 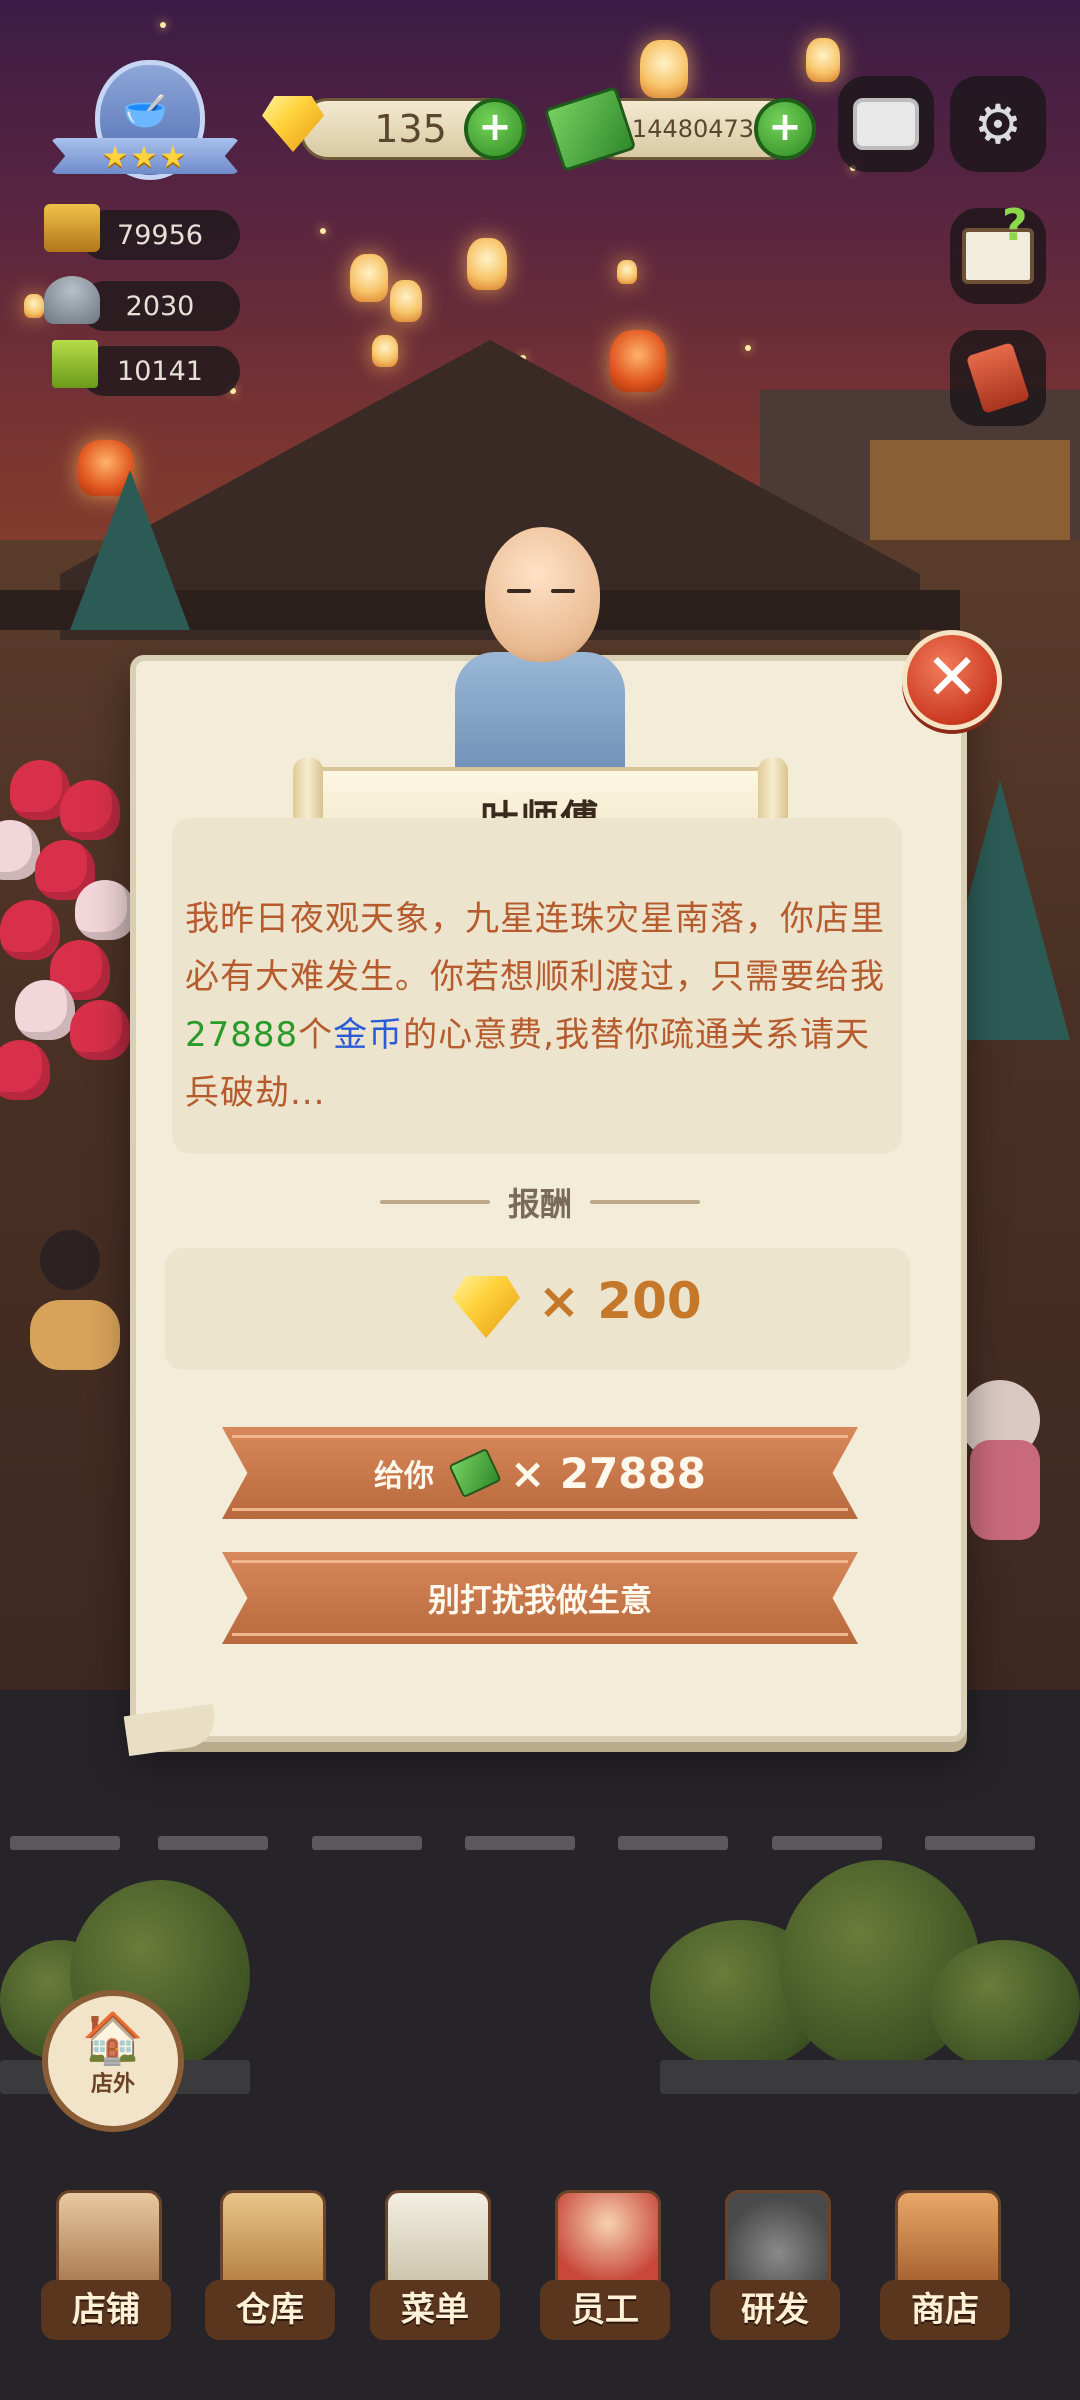 I want to click on pay-label: 给你, so click(x=404, y=1476).